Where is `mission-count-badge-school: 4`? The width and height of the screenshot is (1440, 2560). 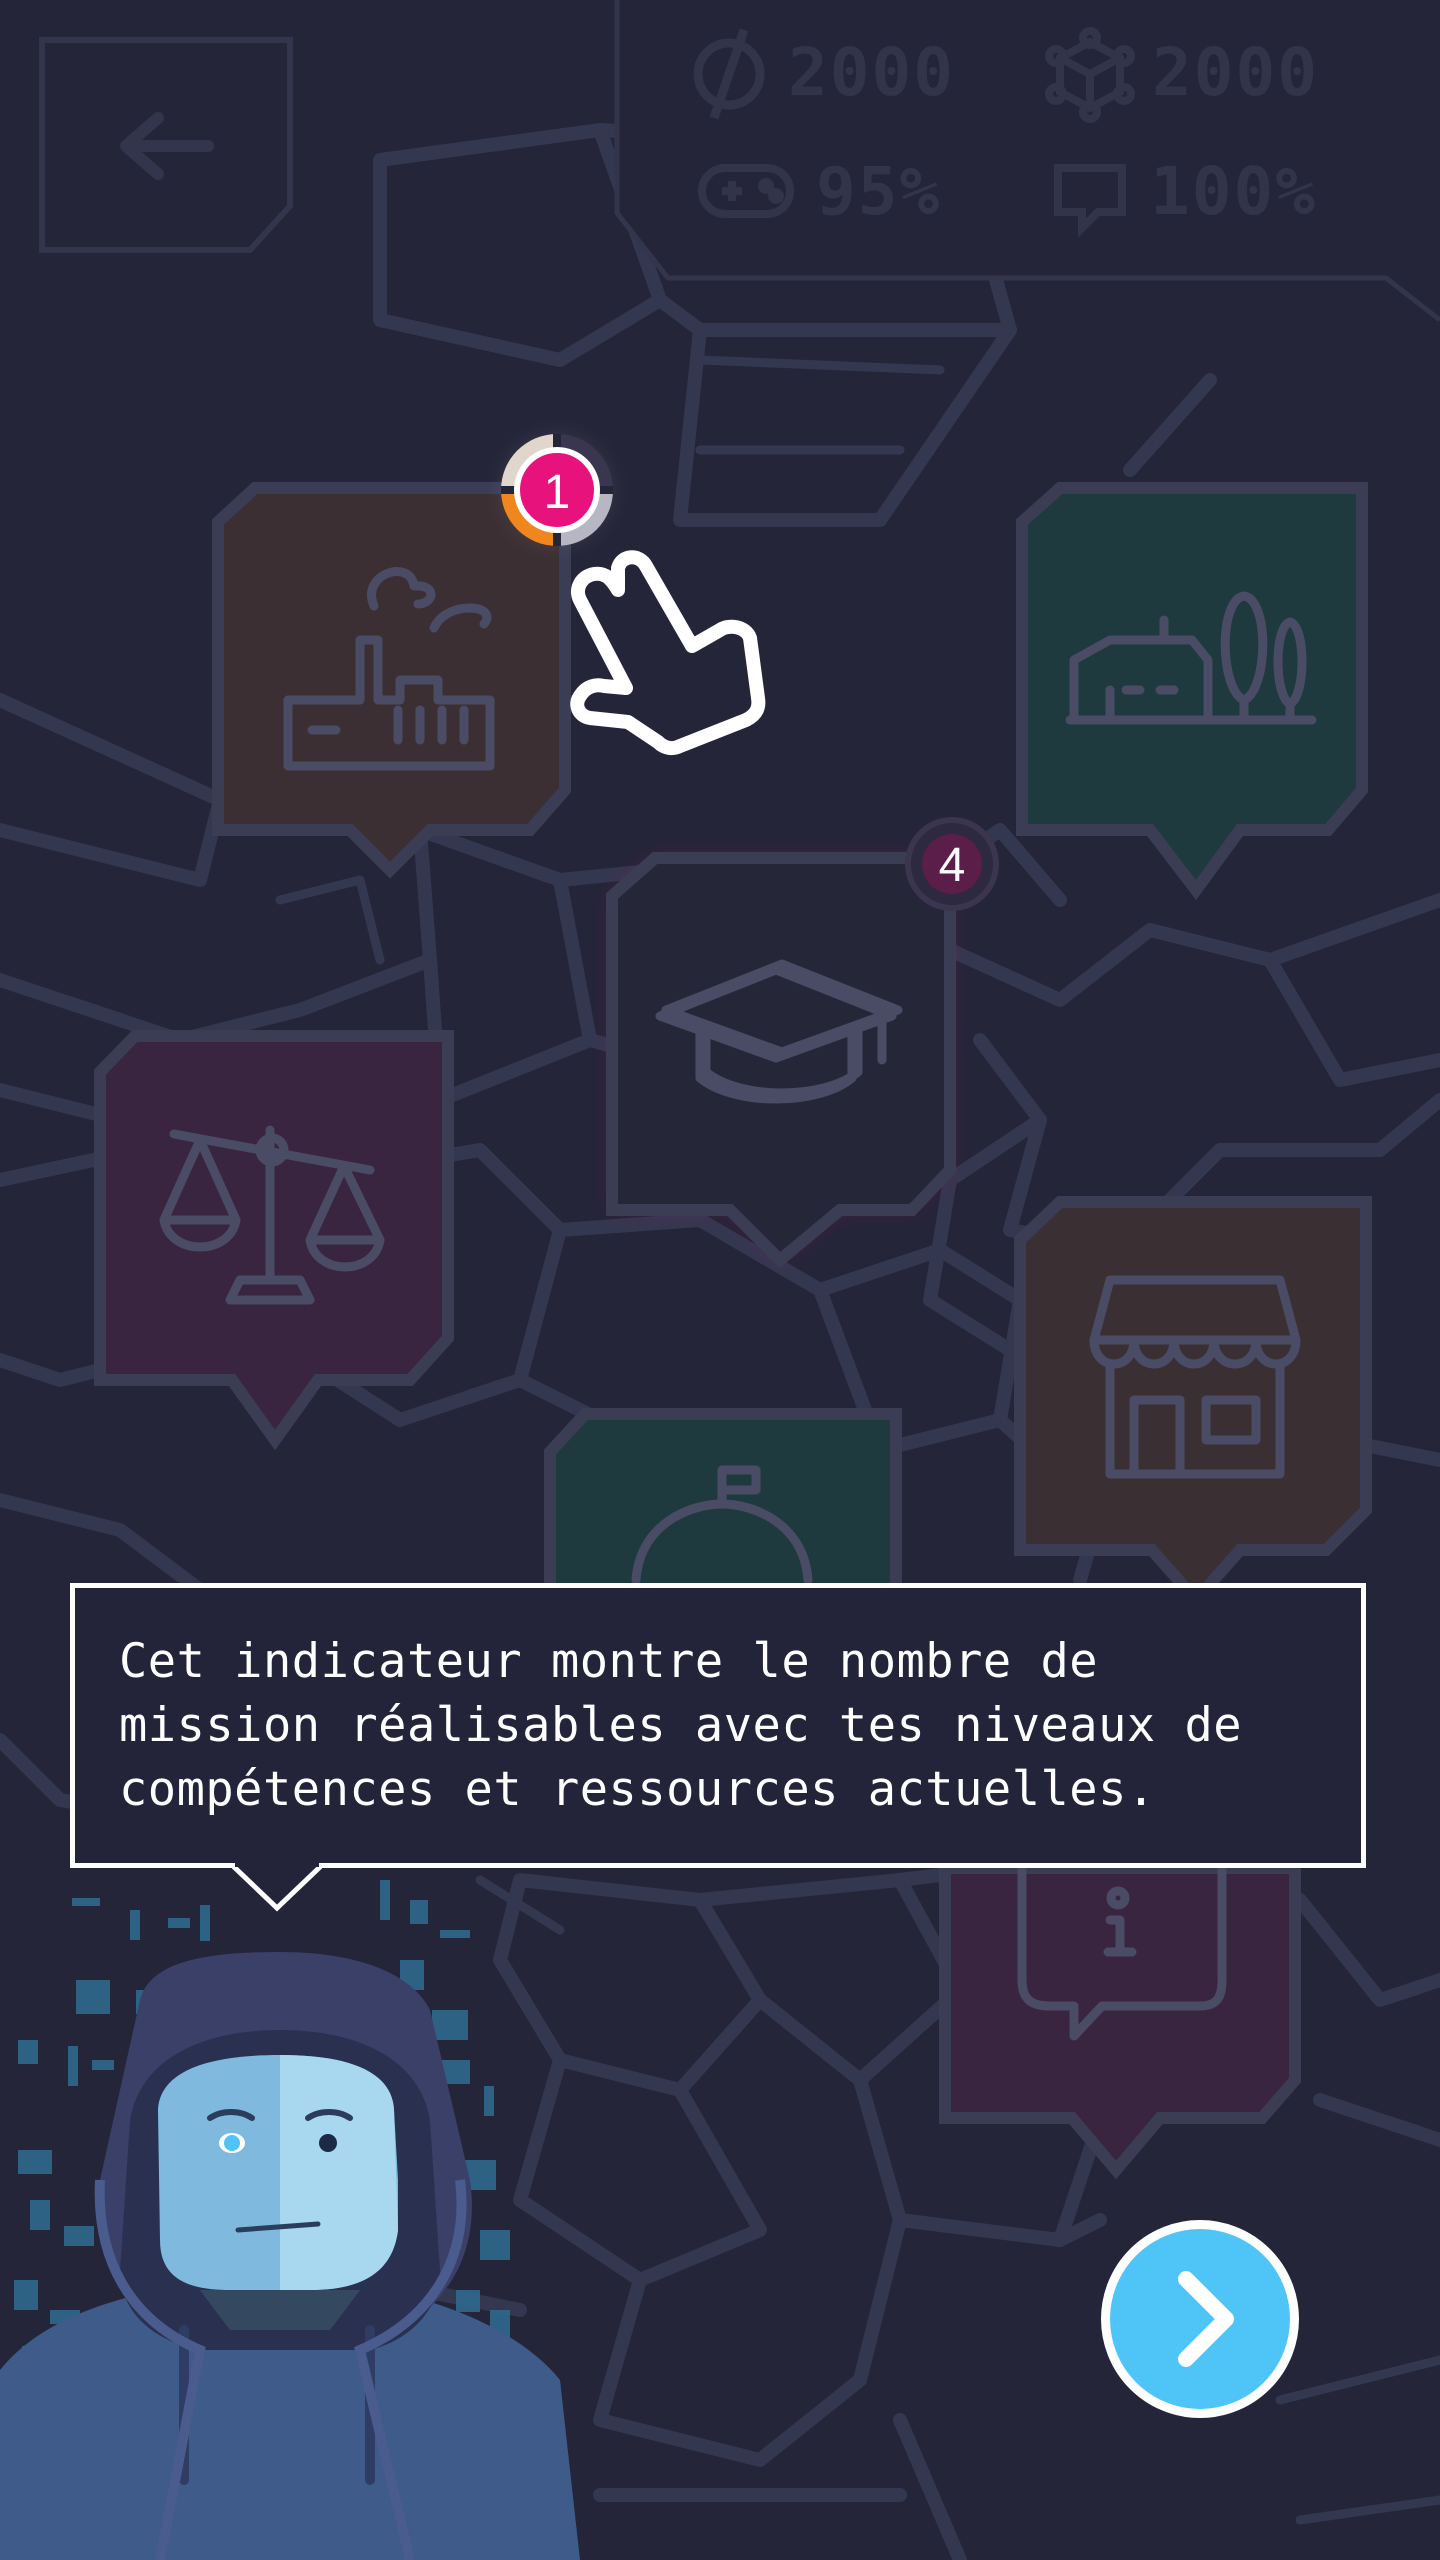 mission-count-badge-school: 4 is located at coordinates (952, 864).